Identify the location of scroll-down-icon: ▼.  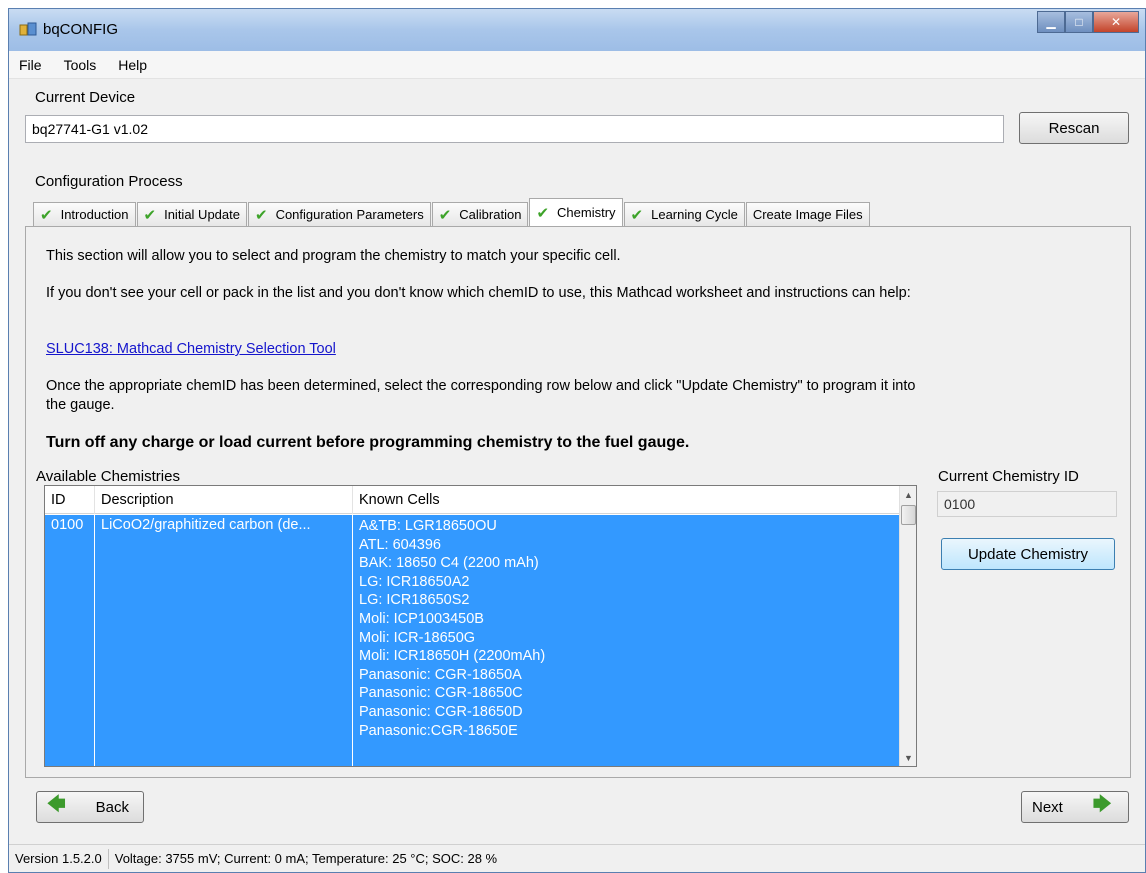
(908, 757).